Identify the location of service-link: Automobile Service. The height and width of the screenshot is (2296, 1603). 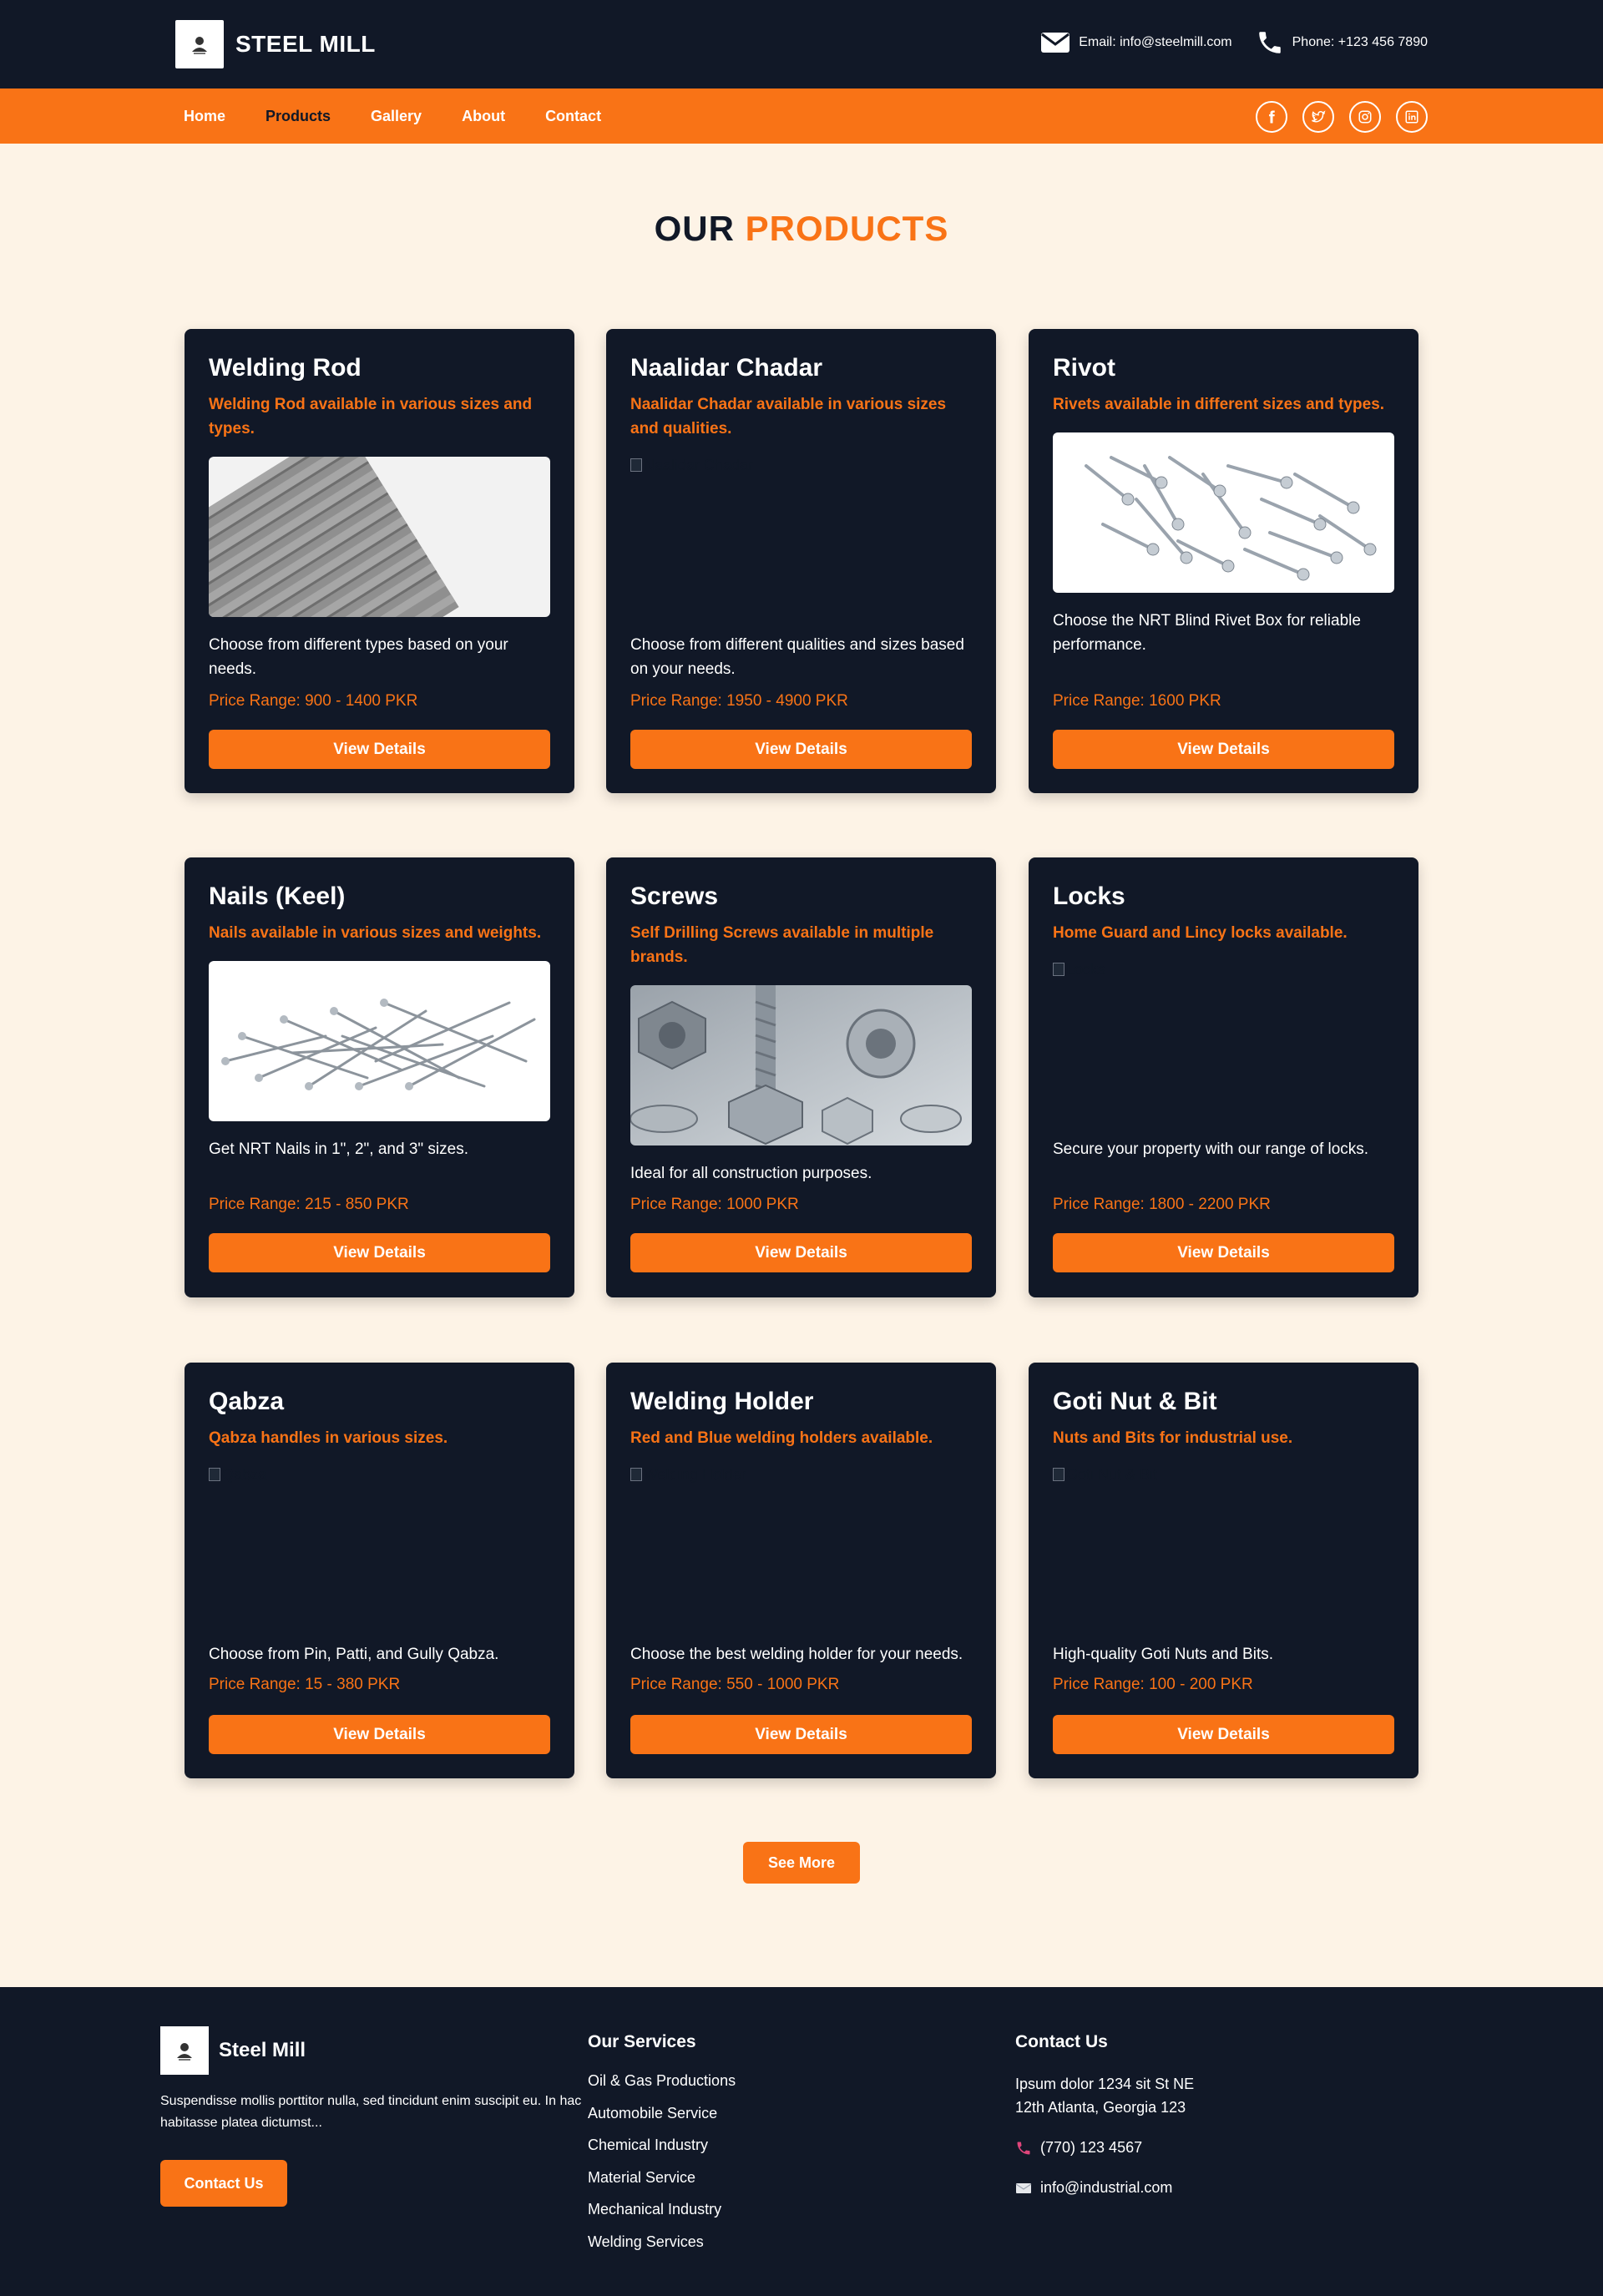
(662, 2121).